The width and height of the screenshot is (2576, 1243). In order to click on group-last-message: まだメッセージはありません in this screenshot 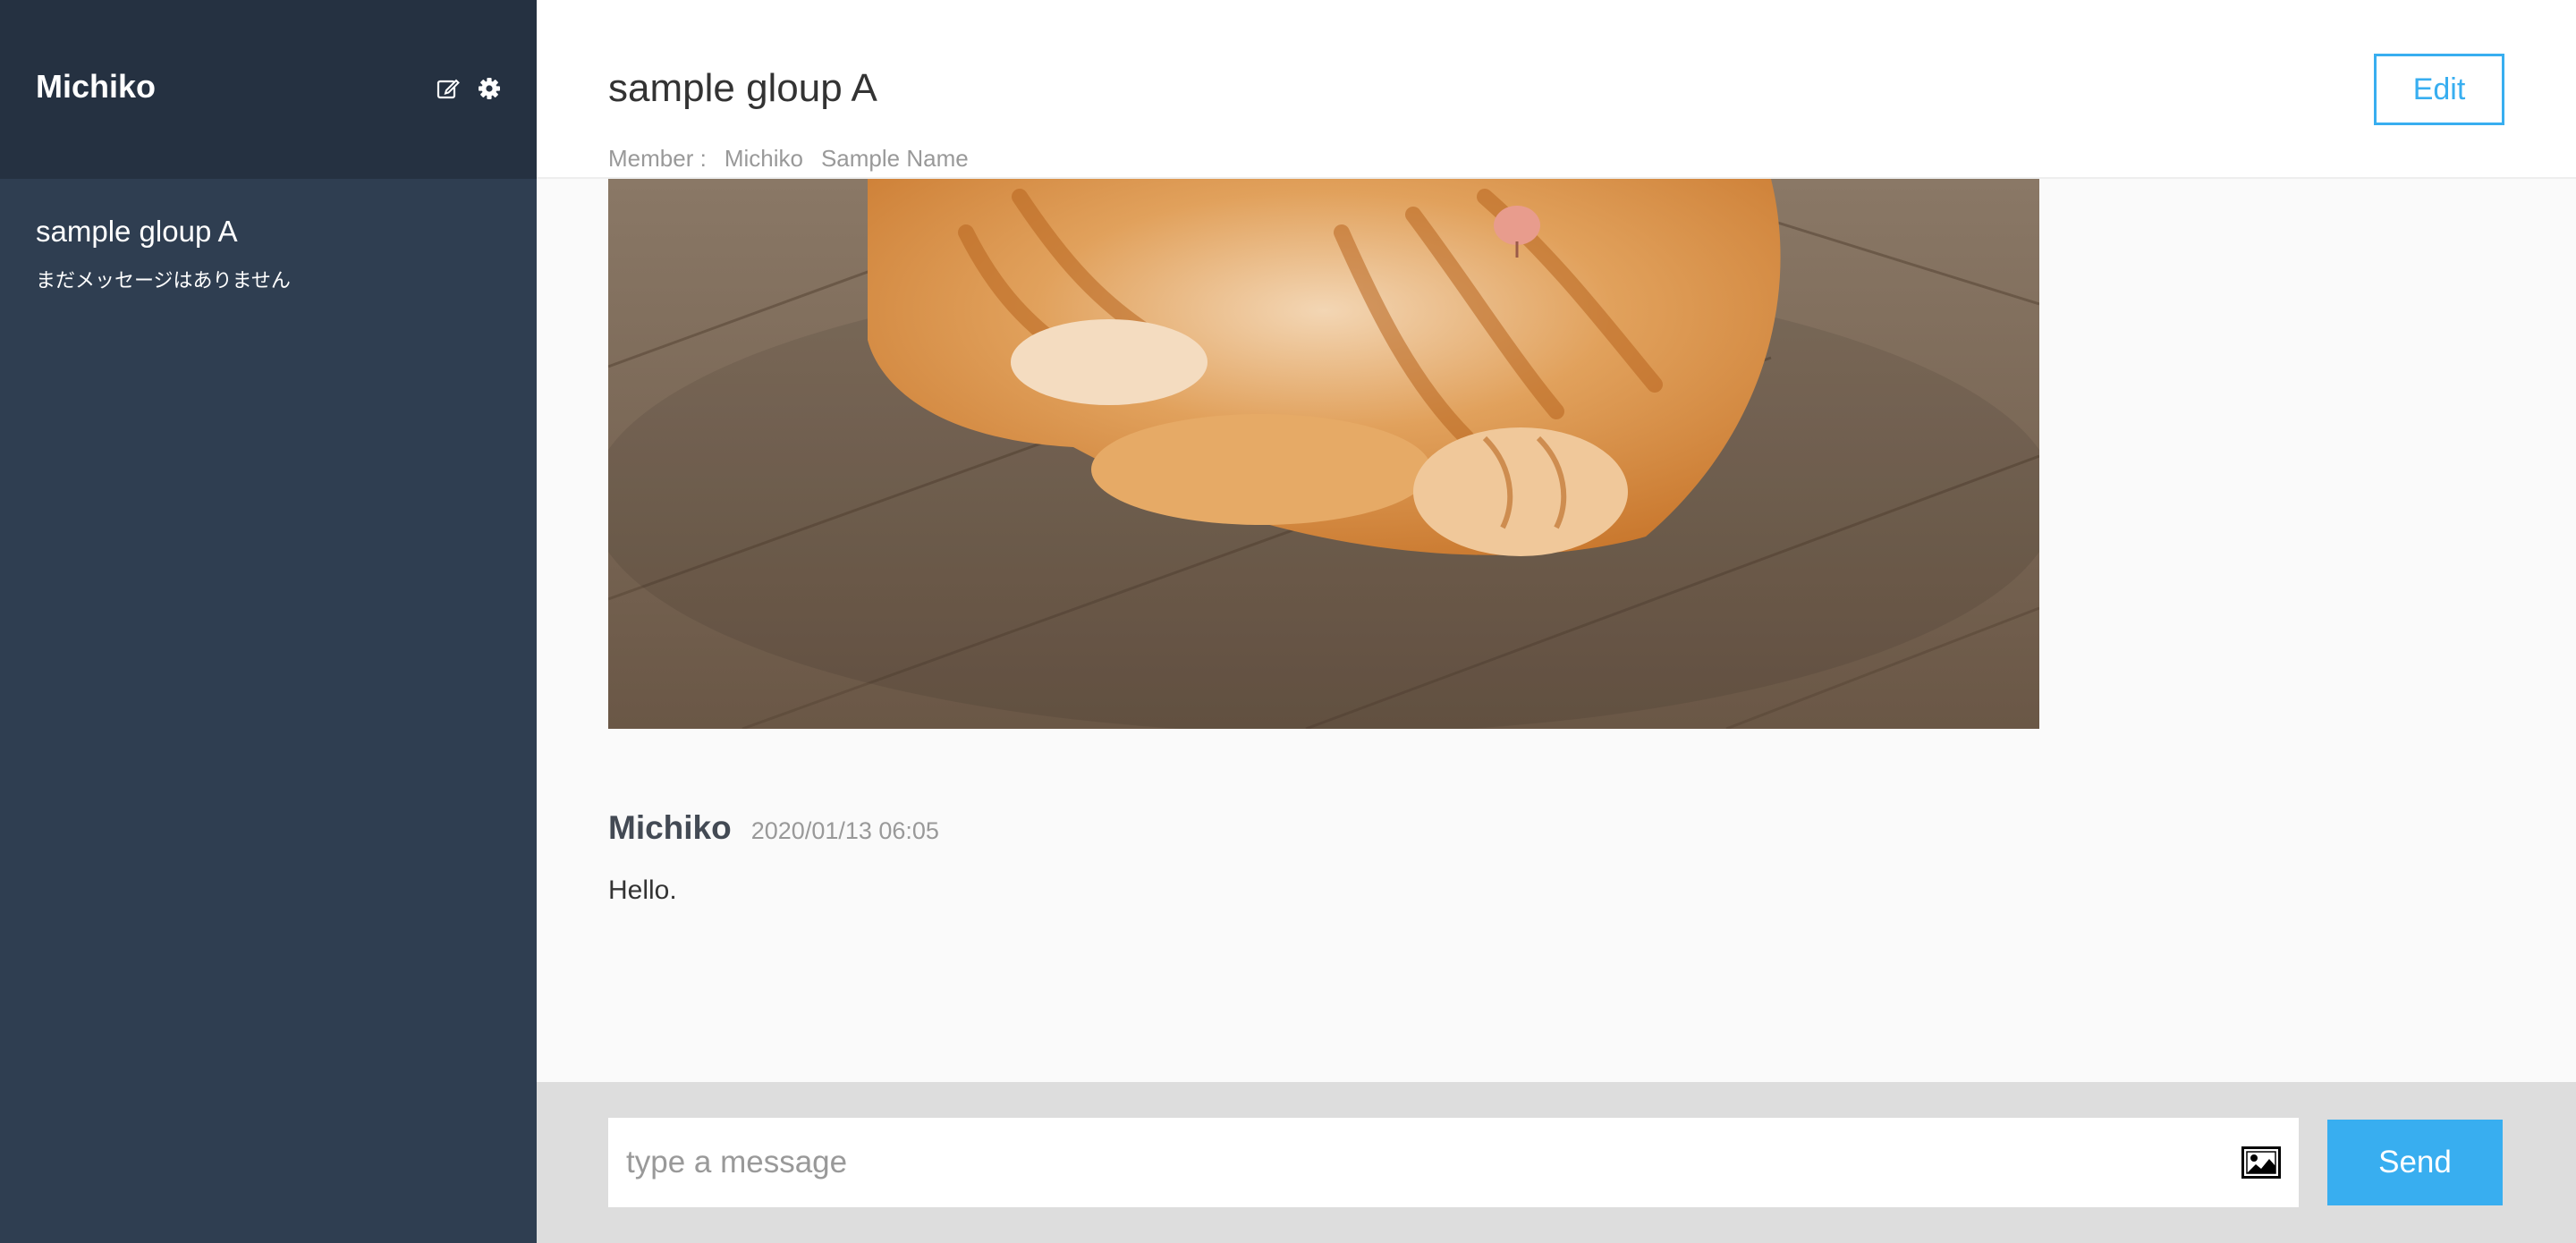, I will do `click(163, 280)`.